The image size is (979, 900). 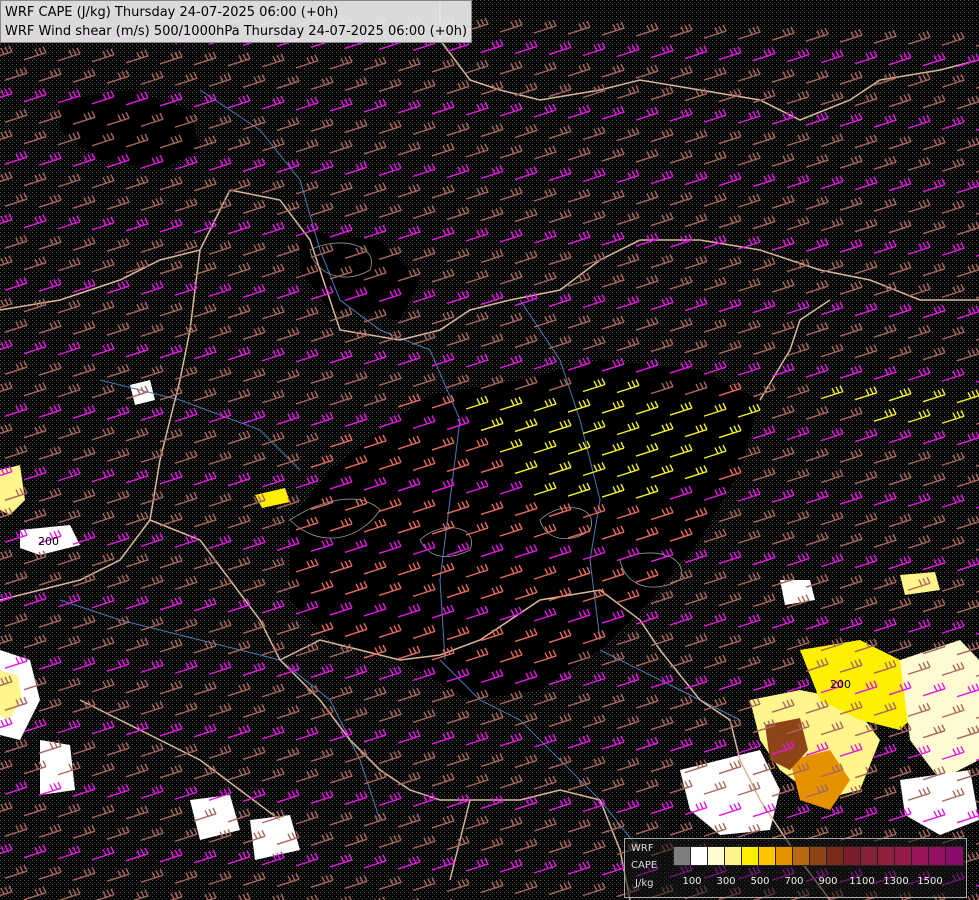 I want to click on legend-tick-label: 300, so click(x=726, y=881).